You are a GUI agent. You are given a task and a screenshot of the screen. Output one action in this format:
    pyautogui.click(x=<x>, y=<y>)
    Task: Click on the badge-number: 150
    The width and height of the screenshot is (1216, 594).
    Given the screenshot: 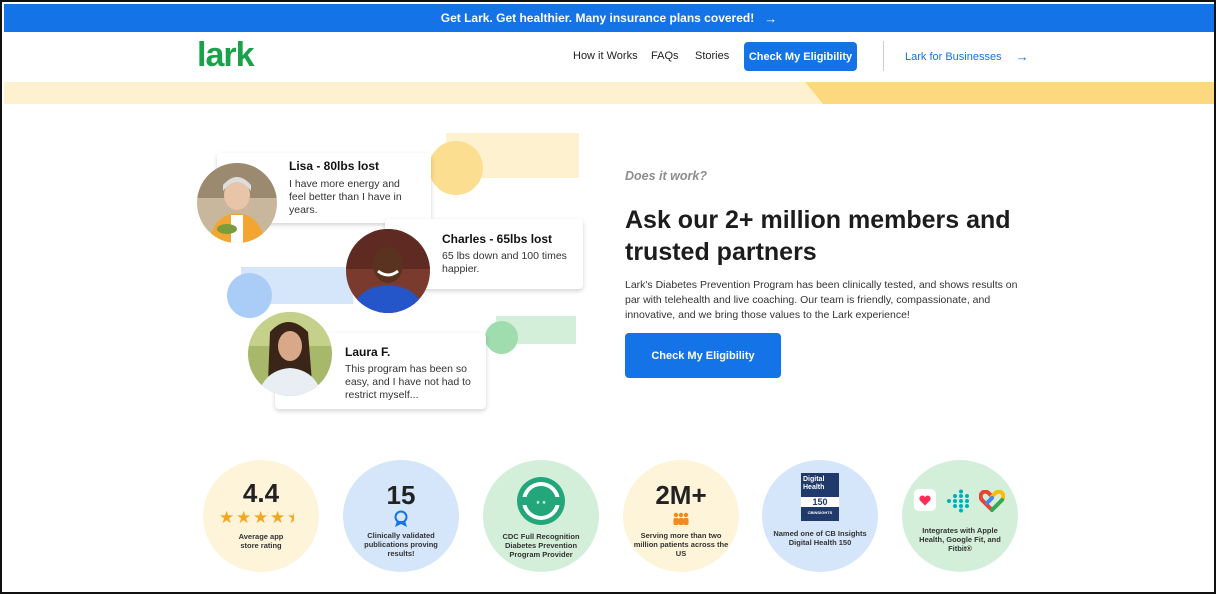 What is the action you would take?
    pyautogui.click(x=820, y=502)
    